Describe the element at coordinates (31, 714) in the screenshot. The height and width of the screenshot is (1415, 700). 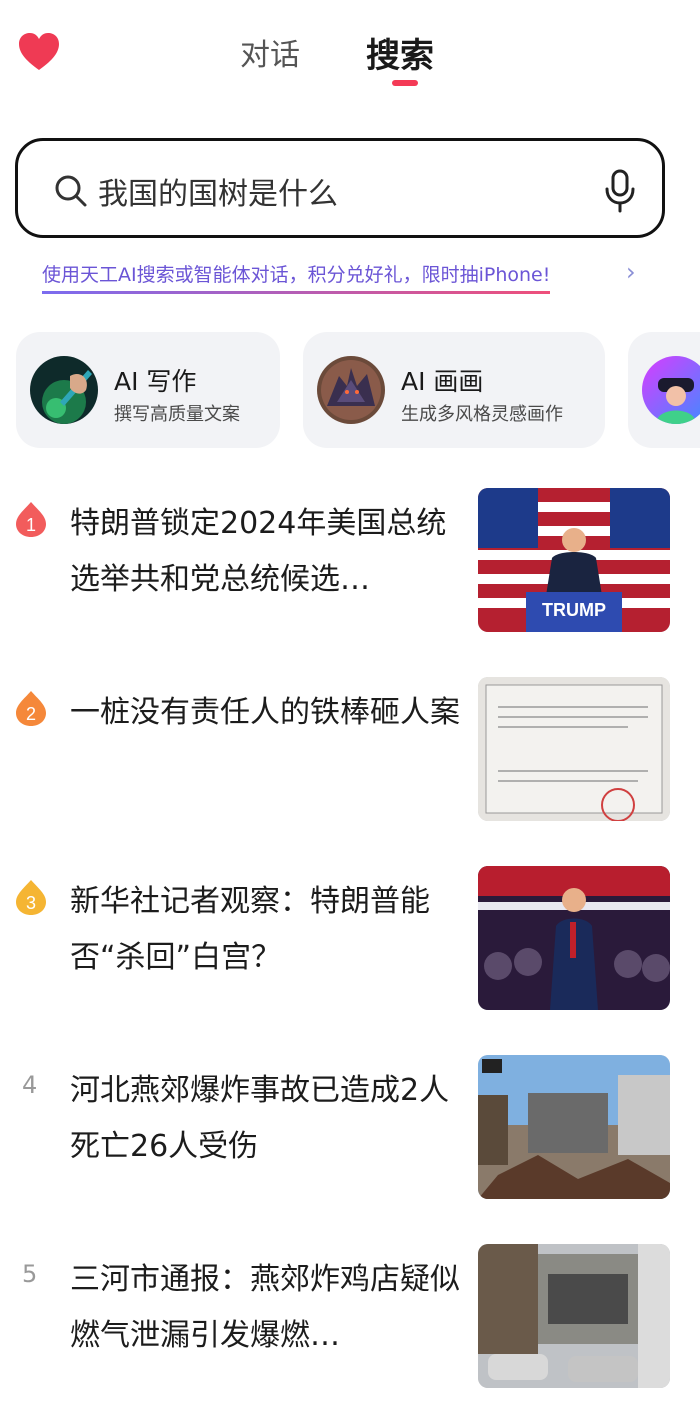
I see `rank-number: 2` at that location.